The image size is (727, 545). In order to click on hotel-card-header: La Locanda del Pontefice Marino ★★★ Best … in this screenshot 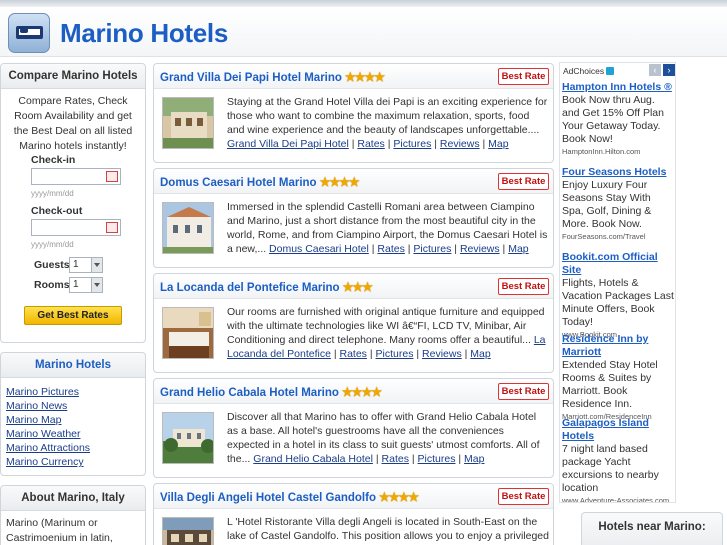, I will do `click(353, 286)`.